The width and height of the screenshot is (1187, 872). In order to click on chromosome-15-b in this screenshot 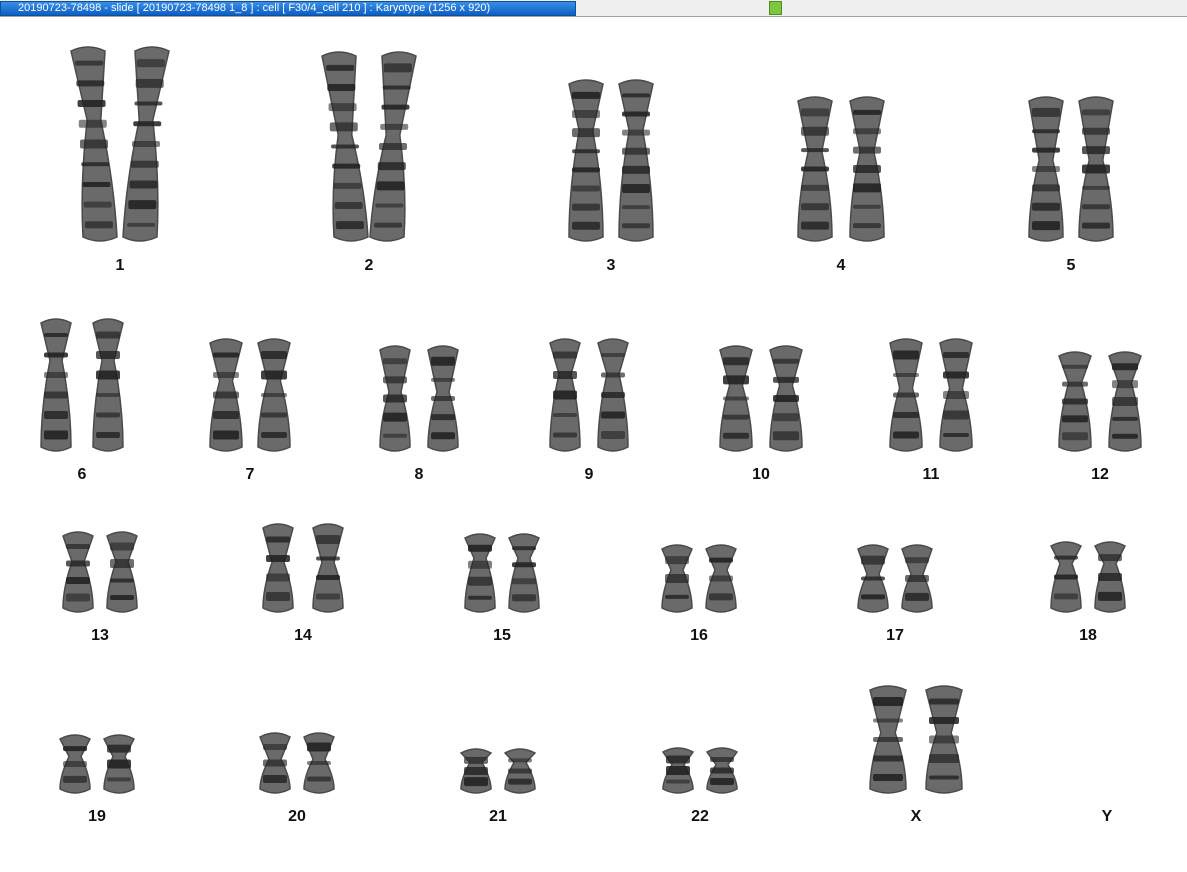, I will do `click(524, 573)`.